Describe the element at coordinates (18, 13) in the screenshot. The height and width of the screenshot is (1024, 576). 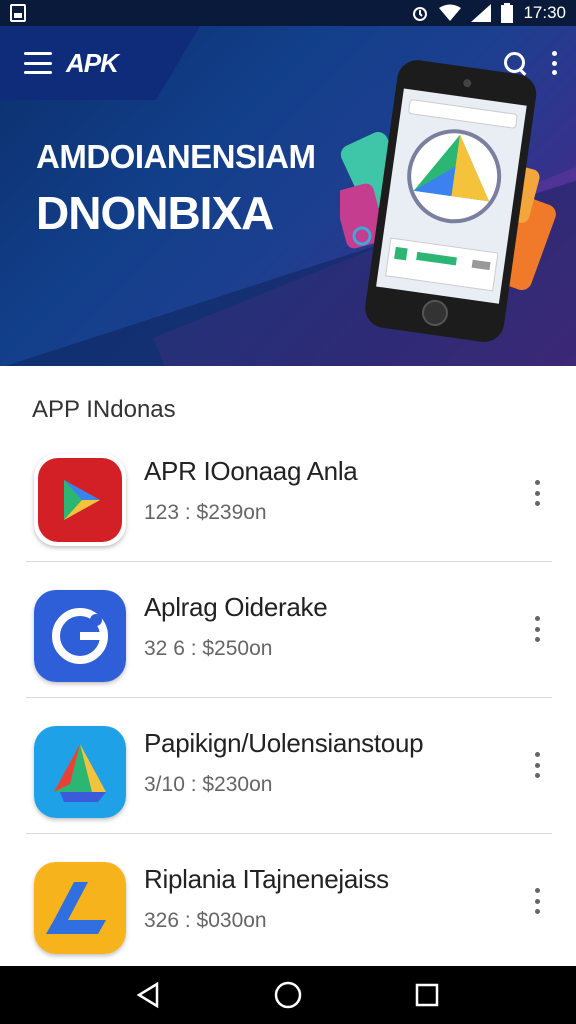
I see `sim-icon` at that location.